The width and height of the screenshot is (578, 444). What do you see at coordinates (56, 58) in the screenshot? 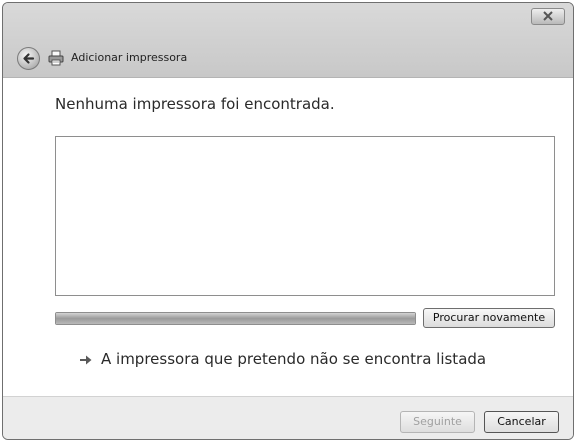
I see `printer-icon` at bounding box center [56, 58].